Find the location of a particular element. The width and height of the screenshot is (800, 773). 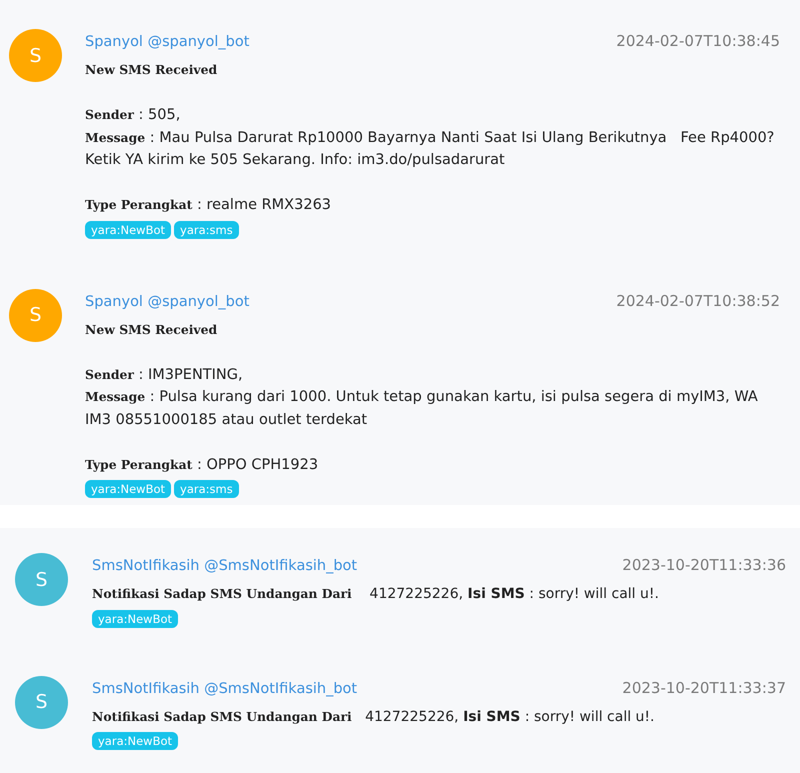

timestamp: 2023-10-20T11:33:37 is located at coordinates (704, 688).